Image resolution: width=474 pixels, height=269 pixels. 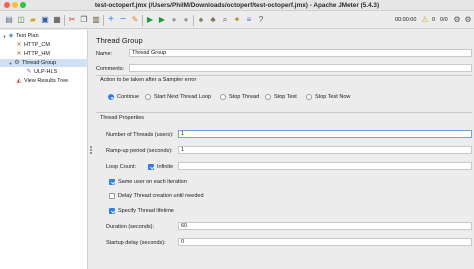 What do you see at coordinates (444, 20) in the screenshot?
I see `threads-ratio: 0/0` at bounding box center [444, 20].